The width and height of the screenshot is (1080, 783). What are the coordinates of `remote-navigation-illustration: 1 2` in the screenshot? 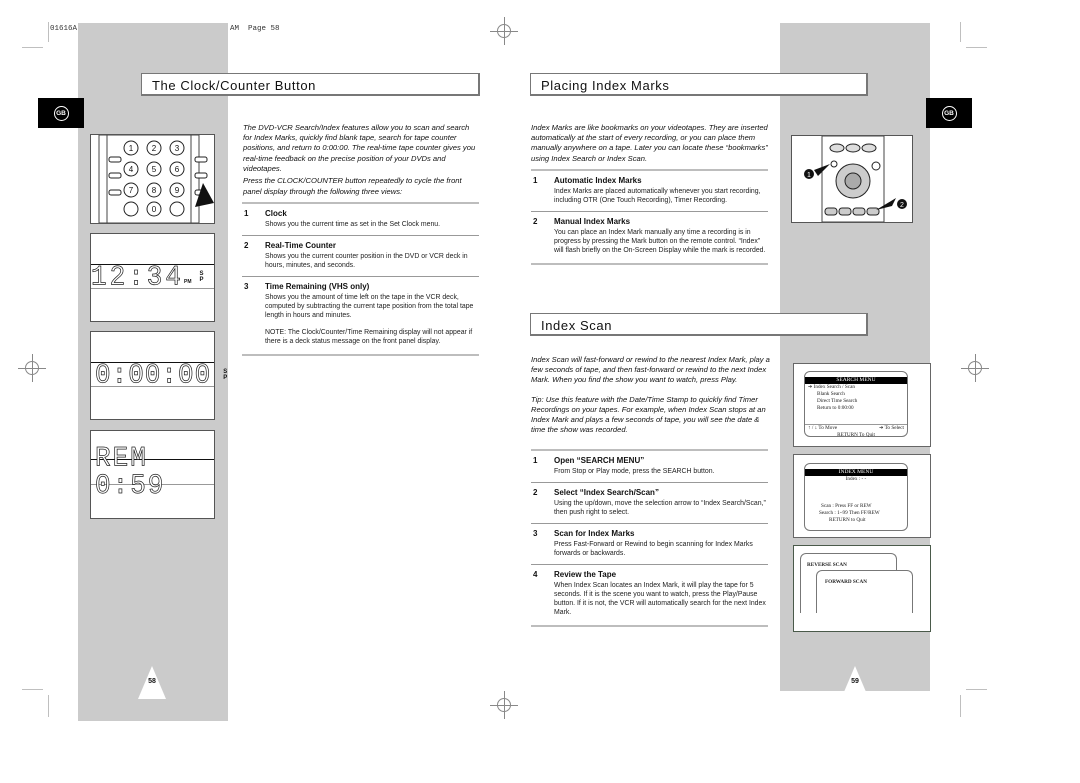 It's located at (852, 179).